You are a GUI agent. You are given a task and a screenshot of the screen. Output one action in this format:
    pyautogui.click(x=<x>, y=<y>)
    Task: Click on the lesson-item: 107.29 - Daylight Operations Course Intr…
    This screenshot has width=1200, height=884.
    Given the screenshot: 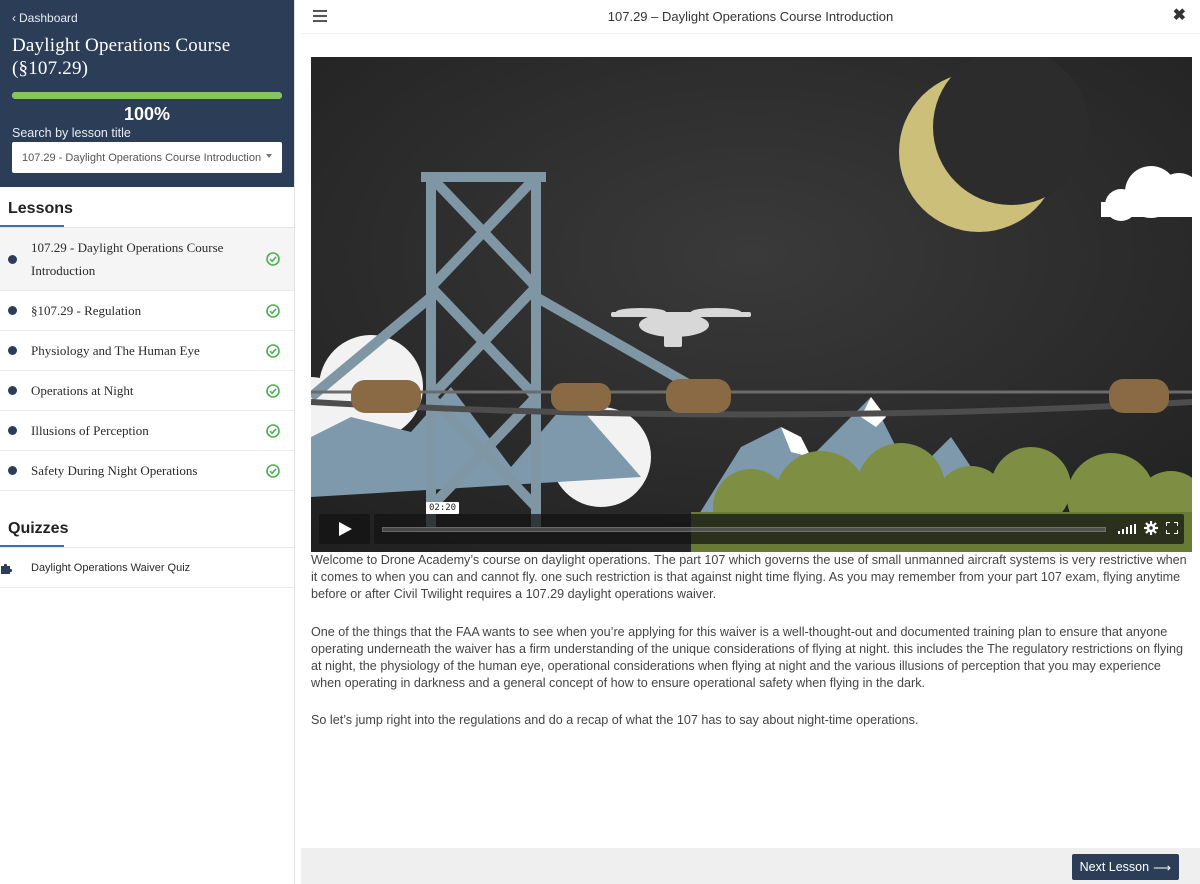 What is the action you would take?
    pyautogui.click(x=147, y=259)
    